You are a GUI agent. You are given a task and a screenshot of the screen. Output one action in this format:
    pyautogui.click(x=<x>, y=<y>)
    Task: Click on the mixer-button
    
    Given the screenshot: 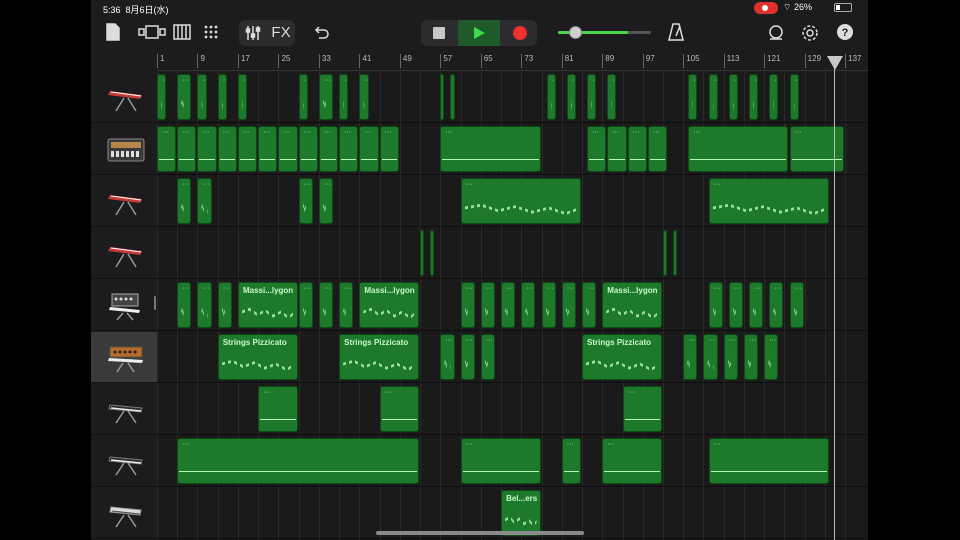 What is the action you would take?
    pyautogui.click(x=253, y=33)
    